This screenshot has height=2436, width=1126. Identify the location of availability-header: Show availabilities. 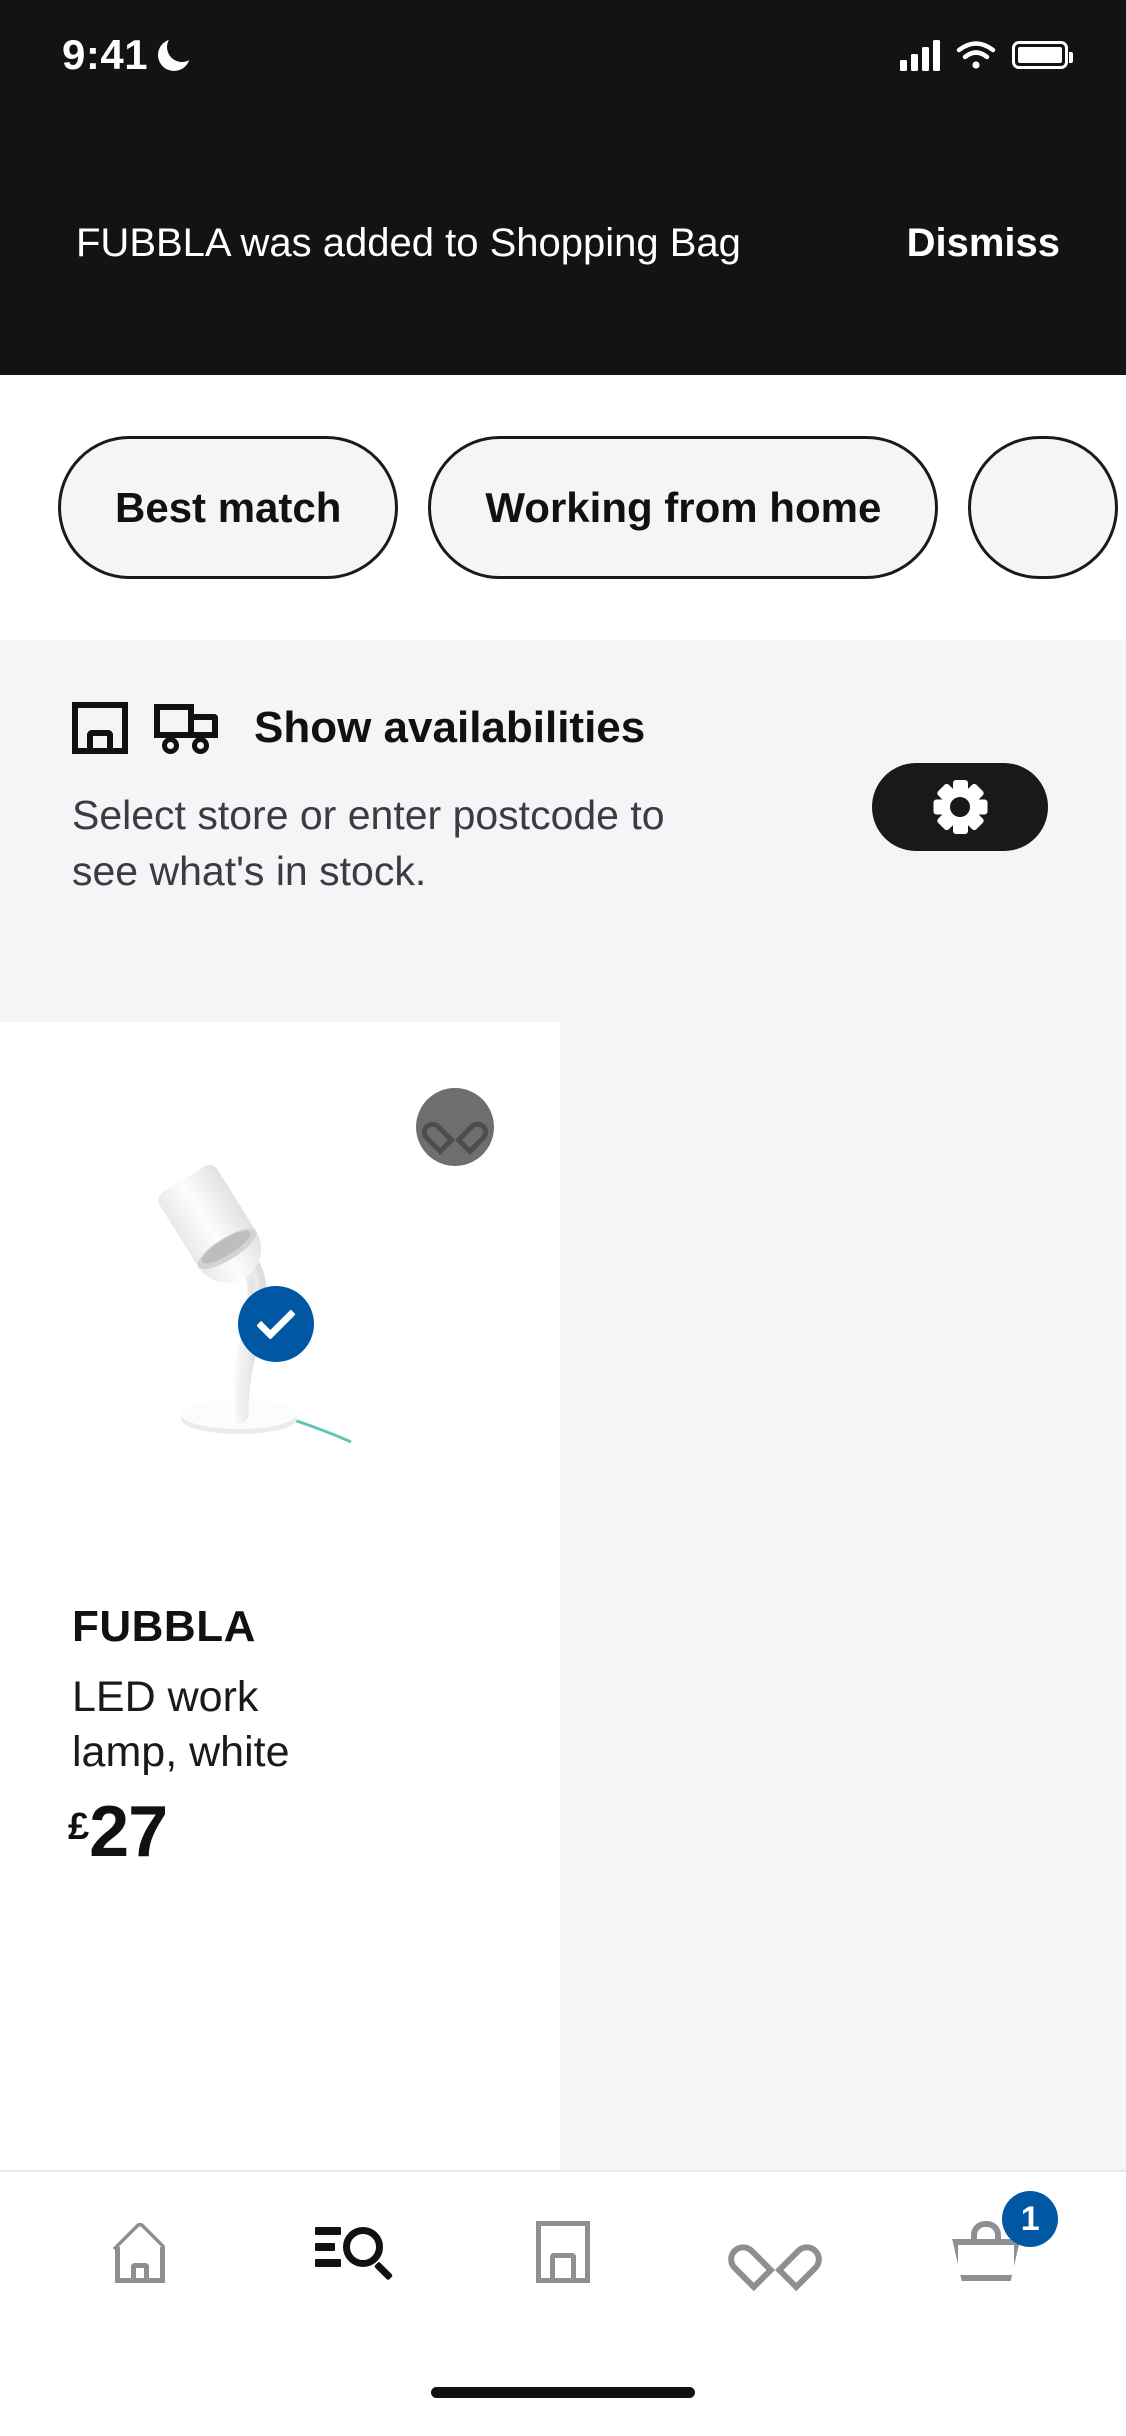
(570, 728).